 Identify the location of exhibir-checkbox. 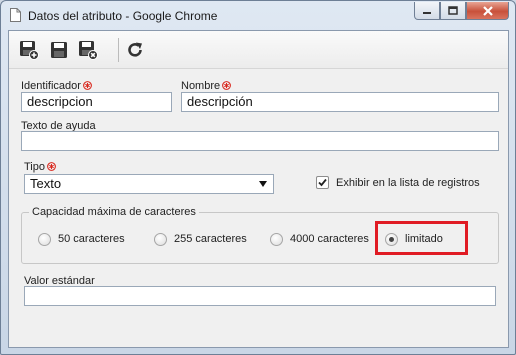
(322, 182).